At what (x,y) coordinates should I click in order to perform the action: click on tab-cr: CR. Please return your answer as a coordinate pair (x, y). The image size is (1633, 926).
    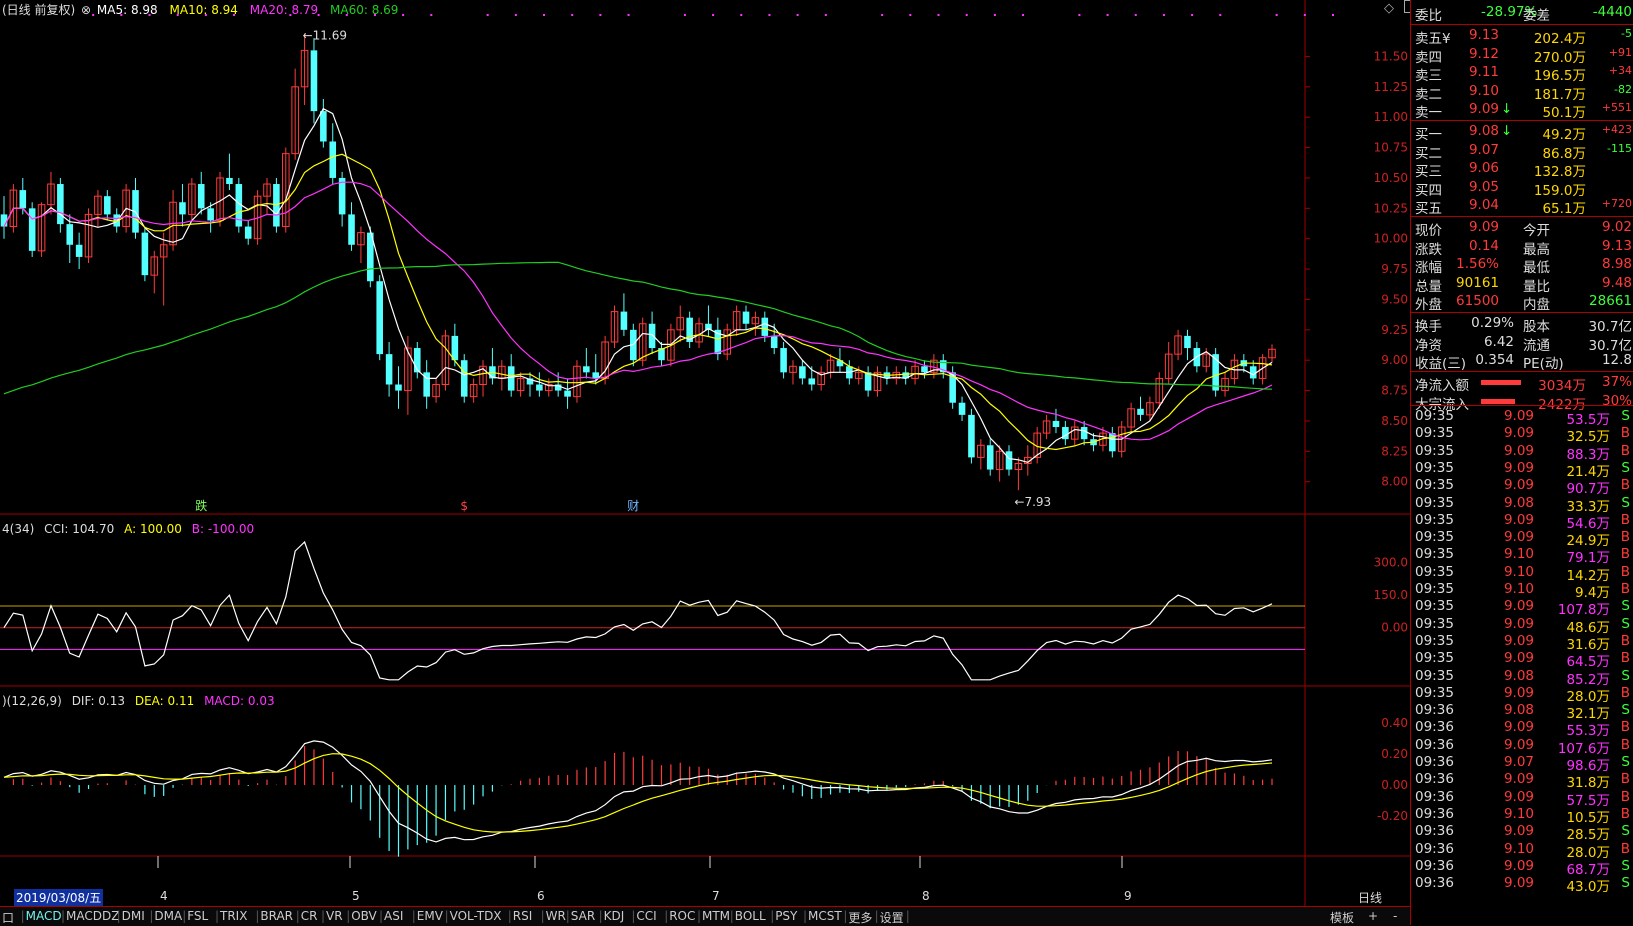
    Looking at the image, I should click on (309, 916).